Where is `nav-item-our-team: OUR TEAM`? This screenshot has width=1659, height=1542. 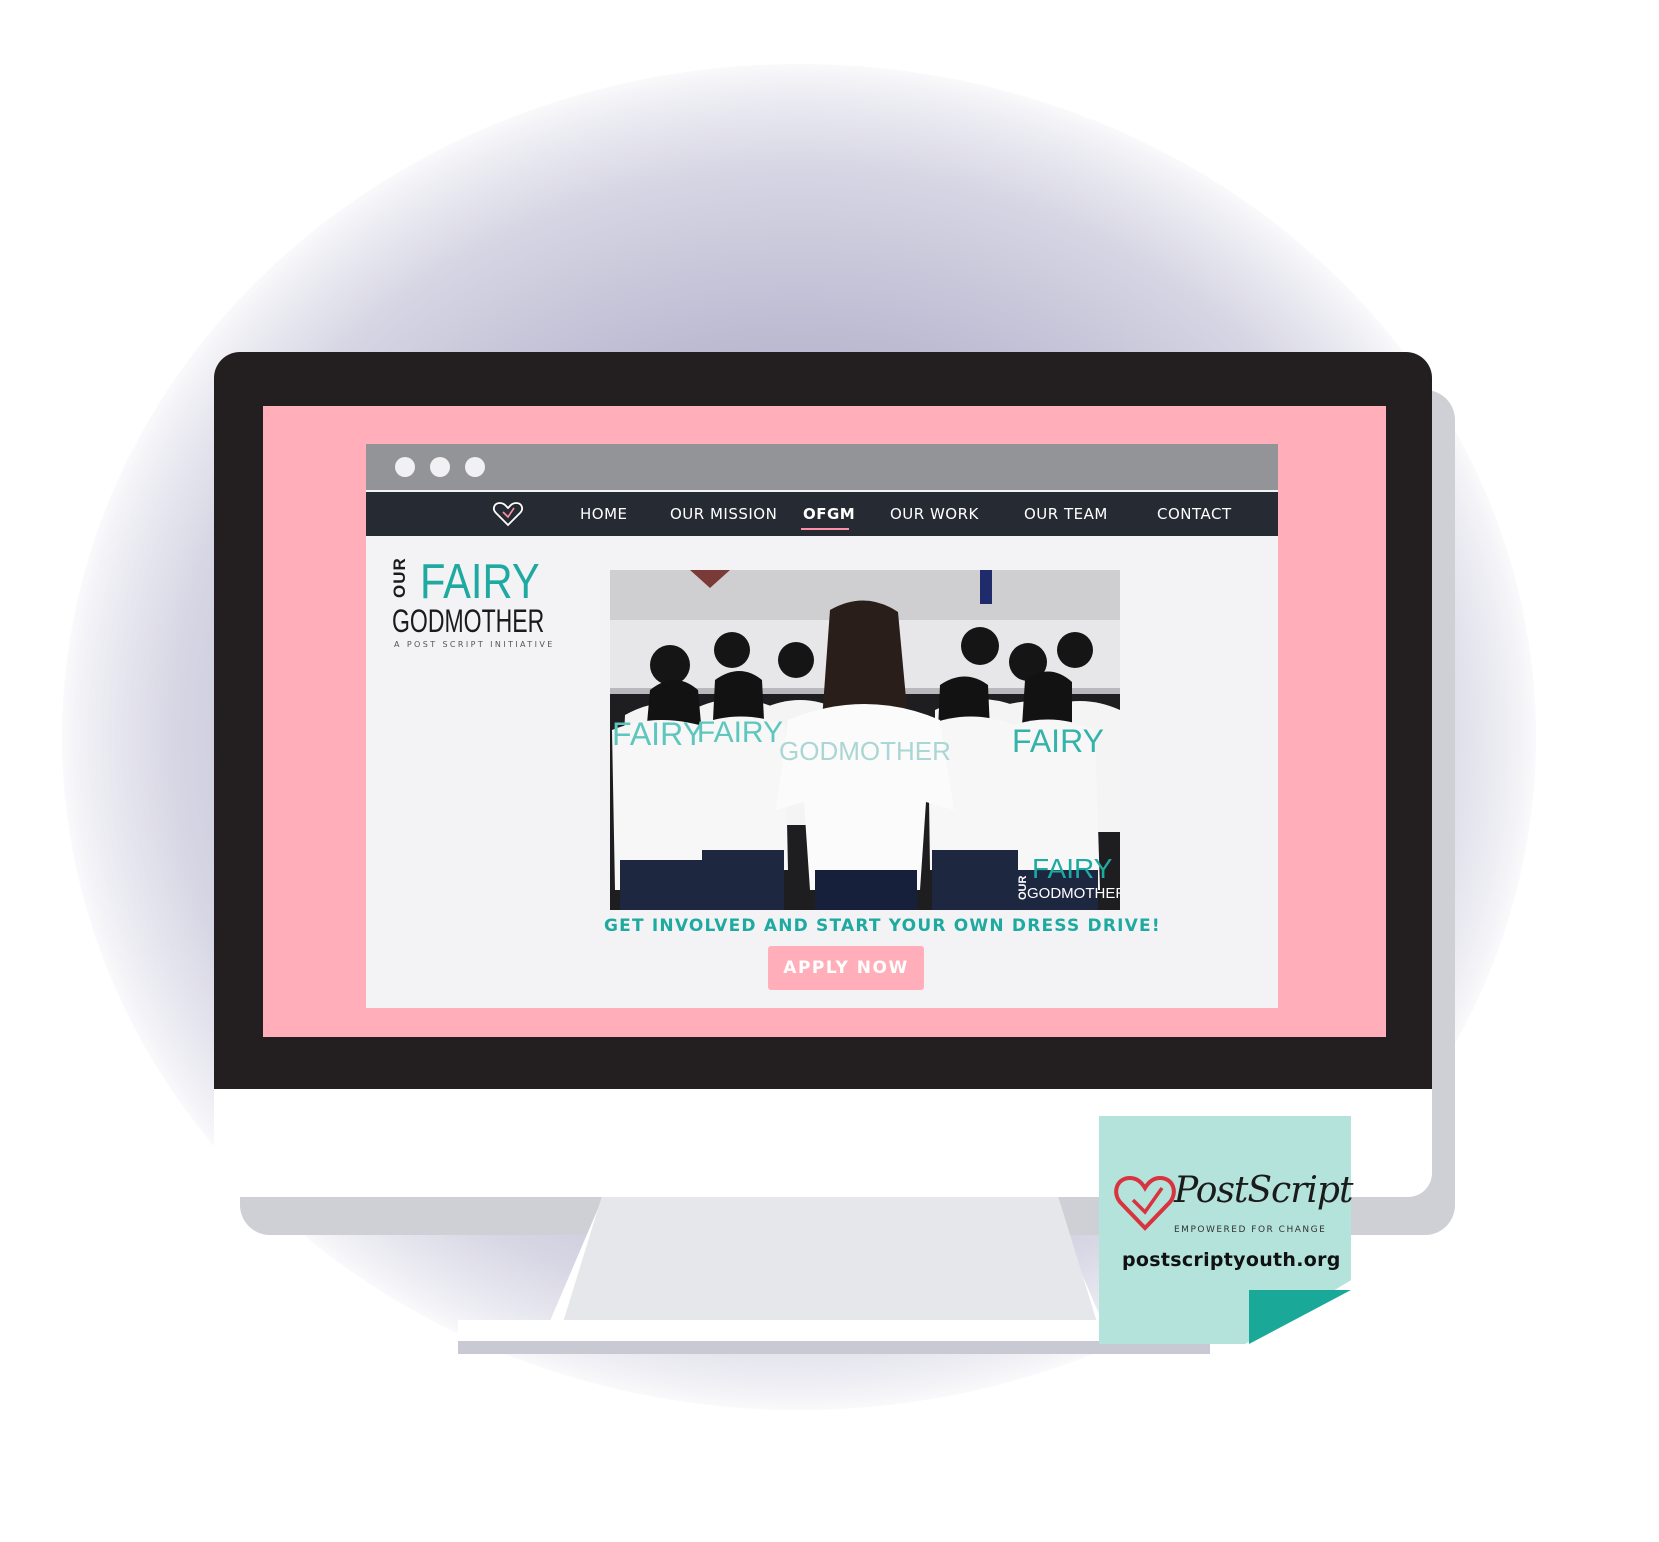
nav-item-our-team: OUR TEAM is located at coordinates (1066, 514).